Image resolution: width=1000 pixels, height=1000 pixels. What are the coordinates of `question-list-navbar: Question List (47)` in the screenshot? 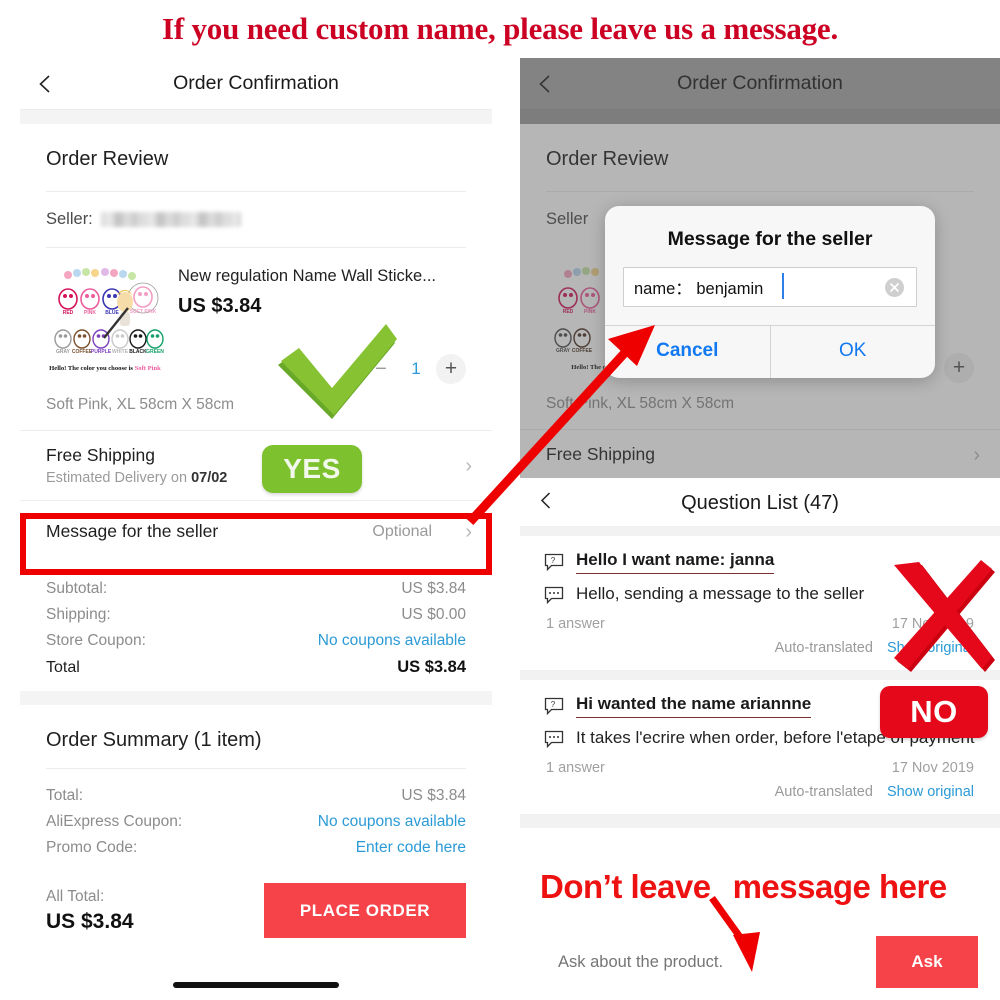 It's located at (760, 503).